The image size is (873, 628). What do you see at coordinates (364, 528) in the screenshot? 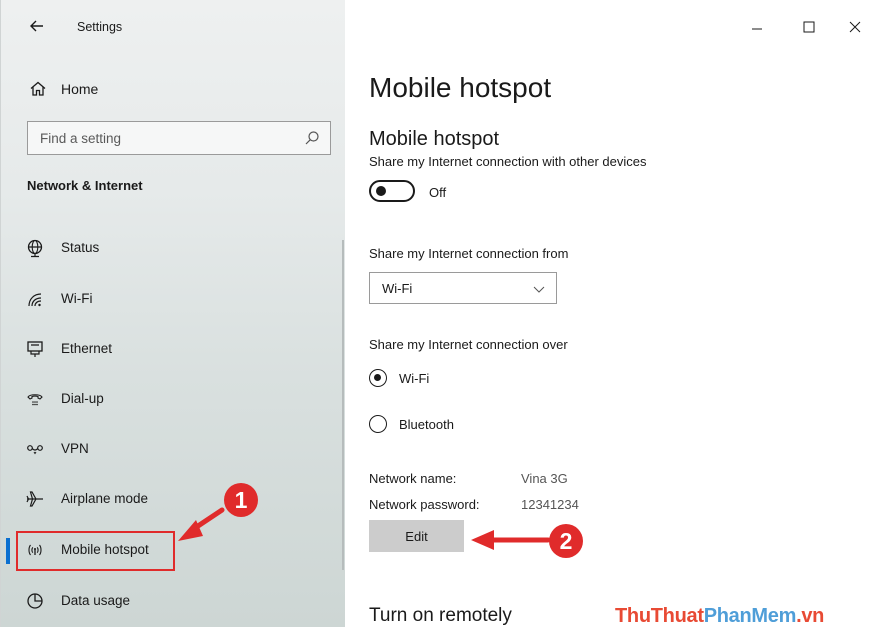
I see `annotation-arrows` at bounding box center [364, 528].